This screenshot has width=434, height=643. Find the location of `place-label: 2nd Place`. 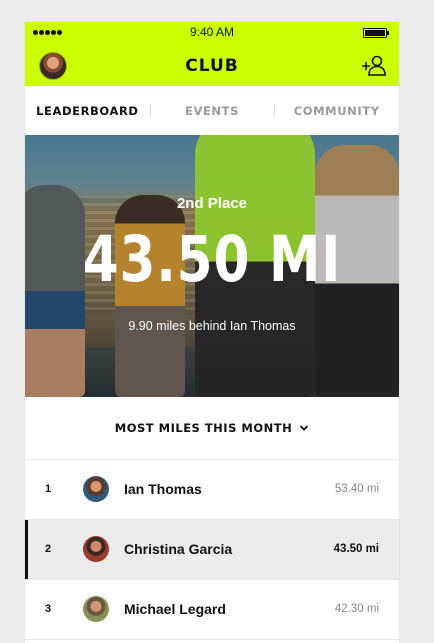

place-label: 2nd Place is located at coordinates (212, 203).